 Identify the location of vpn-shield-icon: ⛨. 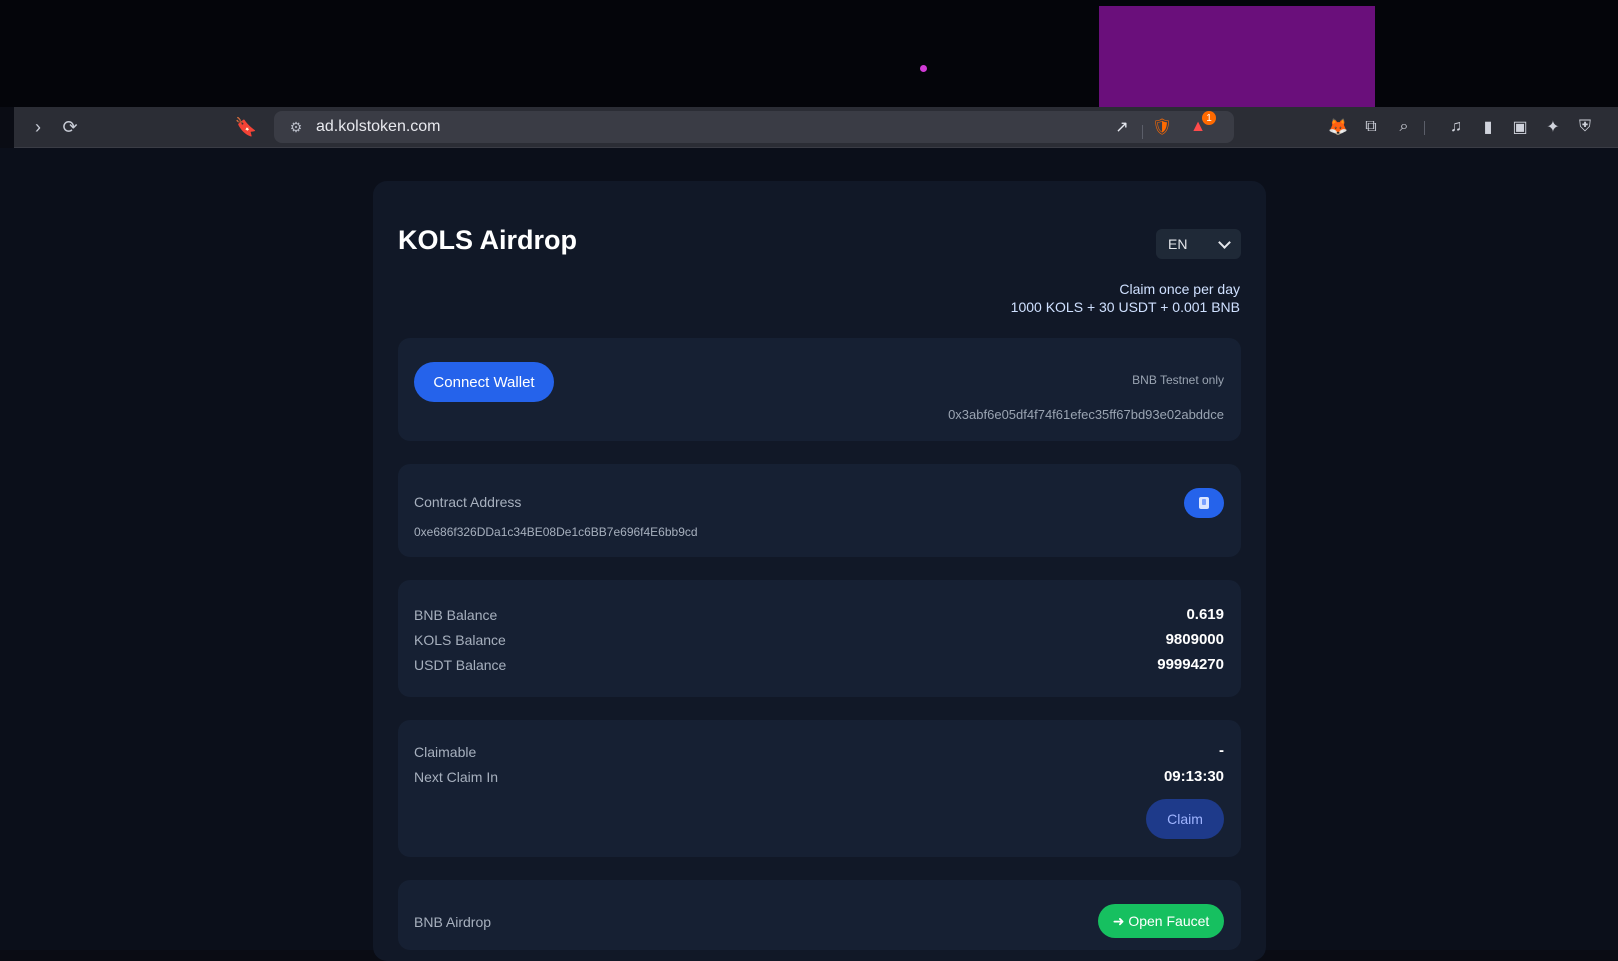
(1585, 127).